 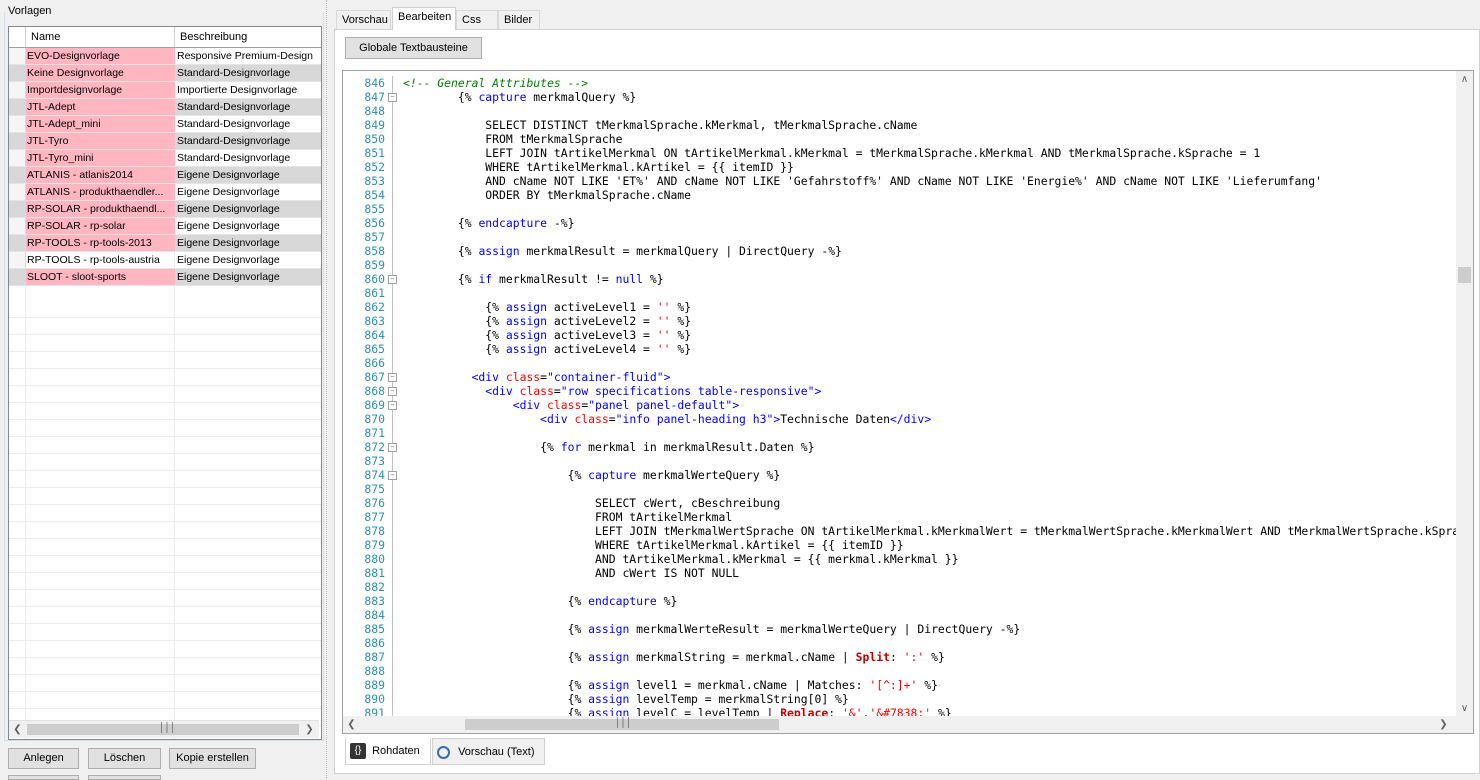 What do you see at coordinates (899, 139) in the screenshot?
I see `code-line: 850 FROM tMerkmalSprache` at bounding box center [899, 139].